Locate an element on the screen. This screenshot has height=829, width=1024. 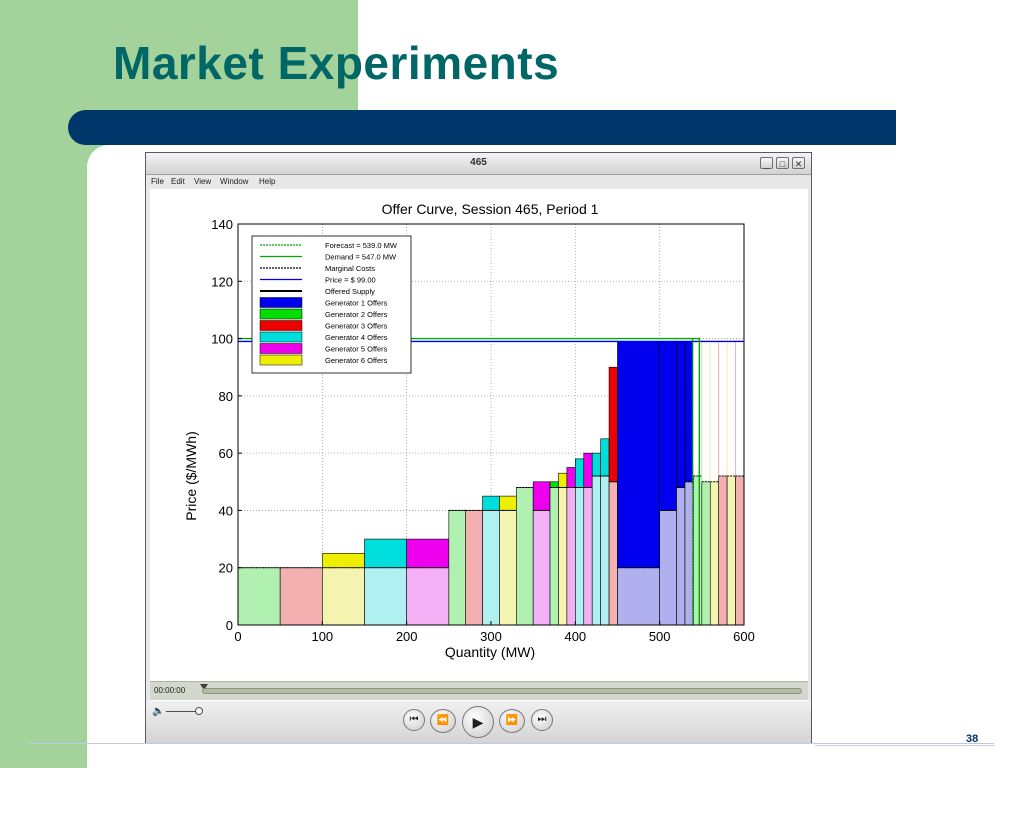
title-underline-bar is located at coordinates (482, 127).